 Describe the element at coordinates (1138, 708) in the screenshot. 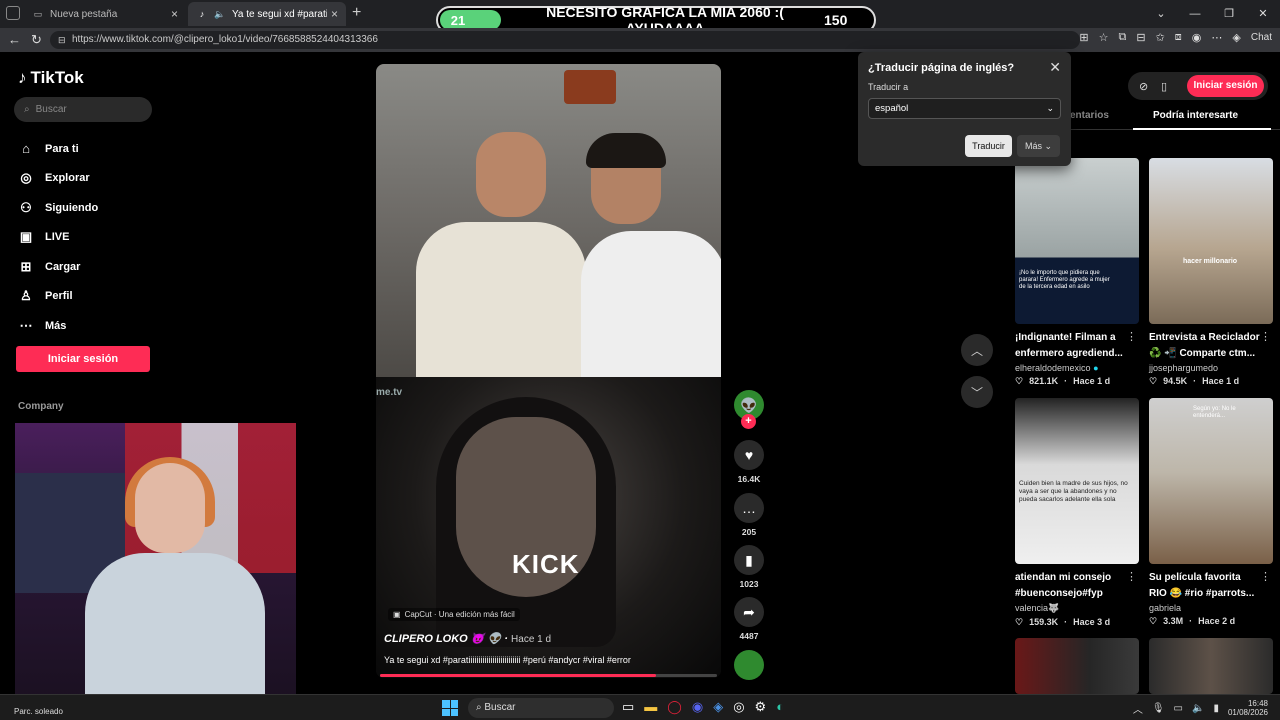

I see `chevron-up-icon: ︿` at that location.